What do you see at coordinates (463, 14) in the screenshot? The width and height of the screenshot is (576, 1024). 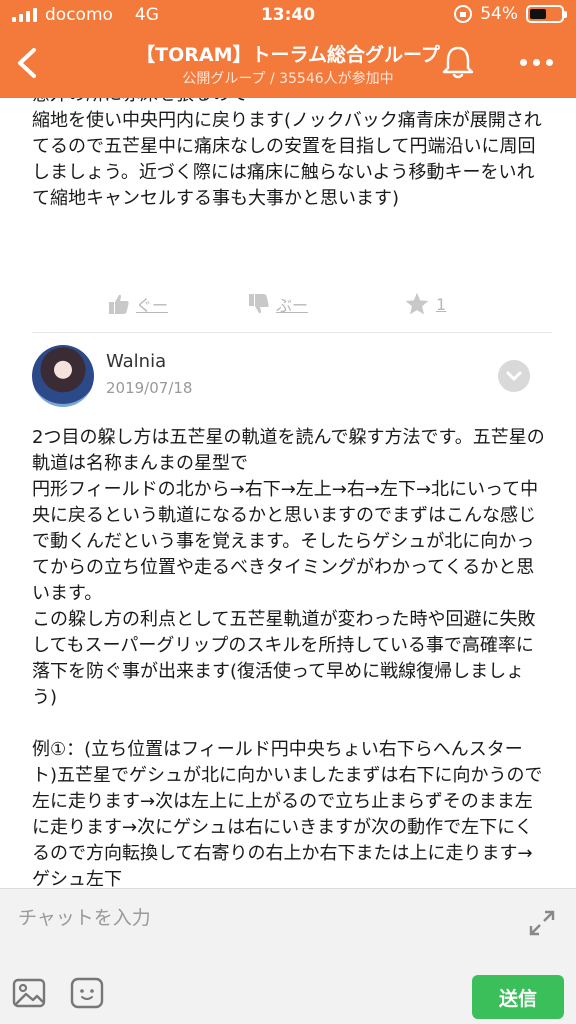 I see `orientation-lock-icon` at bounding box center [463, 14].